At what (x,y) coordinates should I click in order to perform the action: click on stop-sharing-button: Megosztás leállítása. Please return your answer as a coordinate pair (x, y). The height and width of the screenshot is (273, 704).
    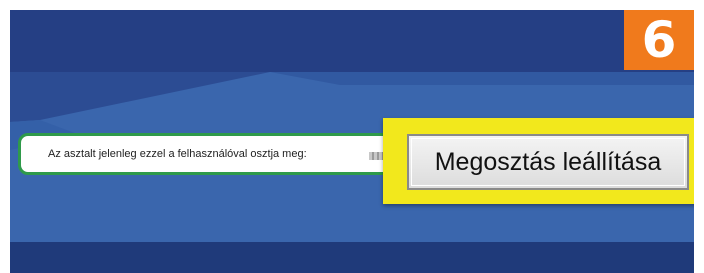
    Looking at the image, I should click on (548, 162).